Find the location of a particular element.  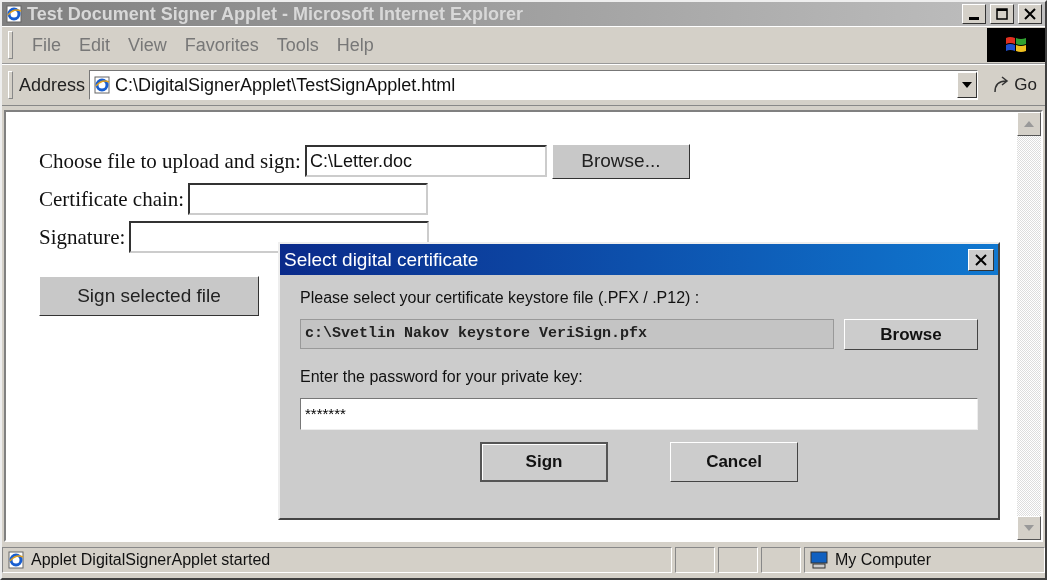

scroll-down-button is located at coordinates (1029, 528).